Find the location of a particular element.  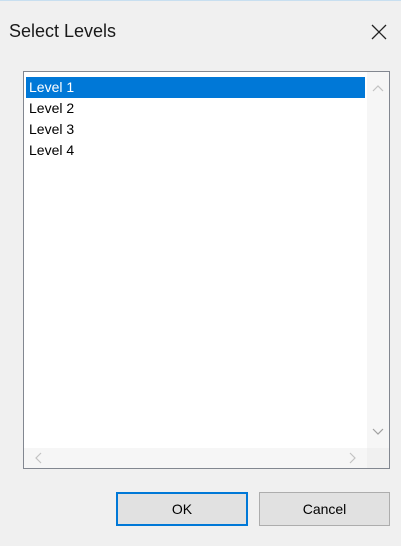

scroll-down-button is located at coordinates (378, 432).